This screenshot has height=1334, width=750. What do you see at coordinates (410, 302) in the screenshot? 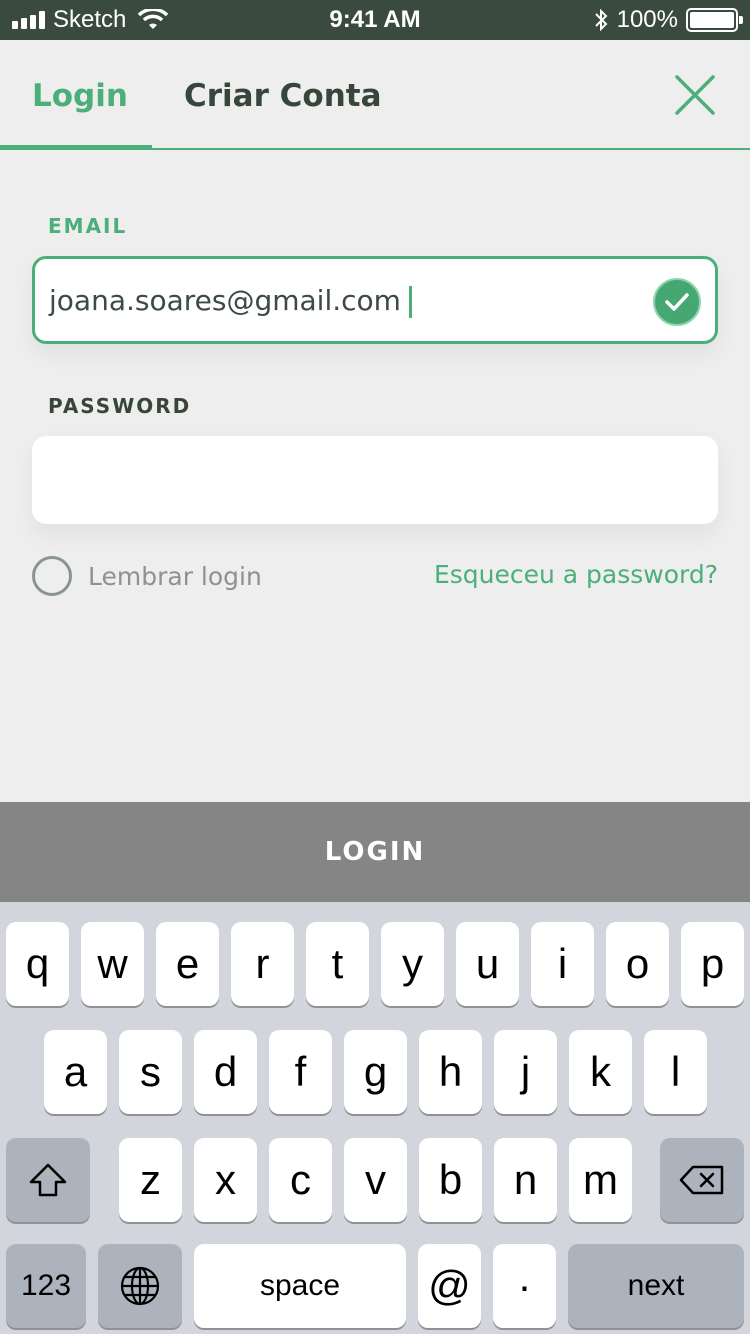
I see `text-caret` at bounding box center [410, 302].